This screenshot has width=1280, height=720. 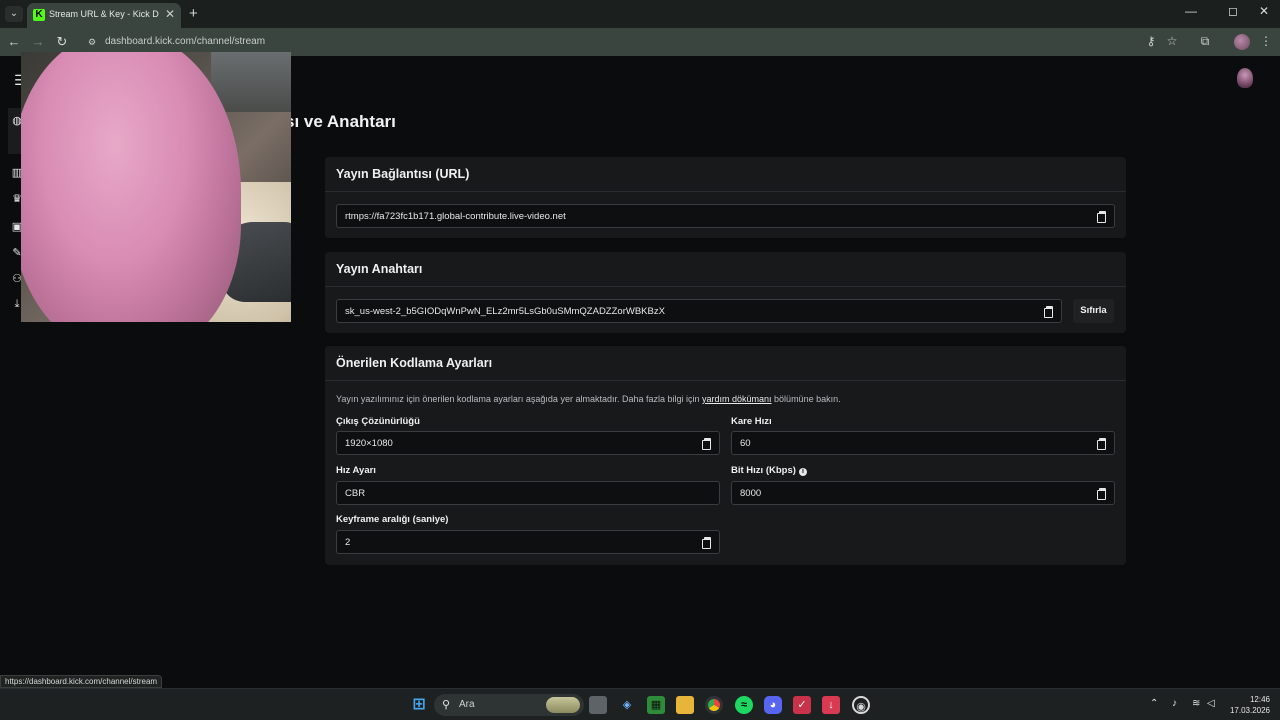 What do you see at coordinates (369, 443) in the screenshot?
I see `resolution-value: 1920×1080` at bounding box center [369, 443].